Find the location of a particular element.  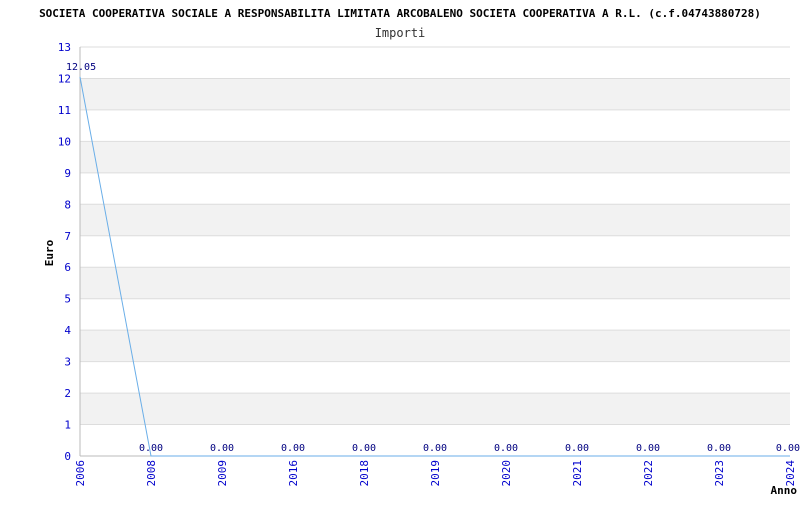

y-tick-label: 0 is located at coordinates (67, 456).